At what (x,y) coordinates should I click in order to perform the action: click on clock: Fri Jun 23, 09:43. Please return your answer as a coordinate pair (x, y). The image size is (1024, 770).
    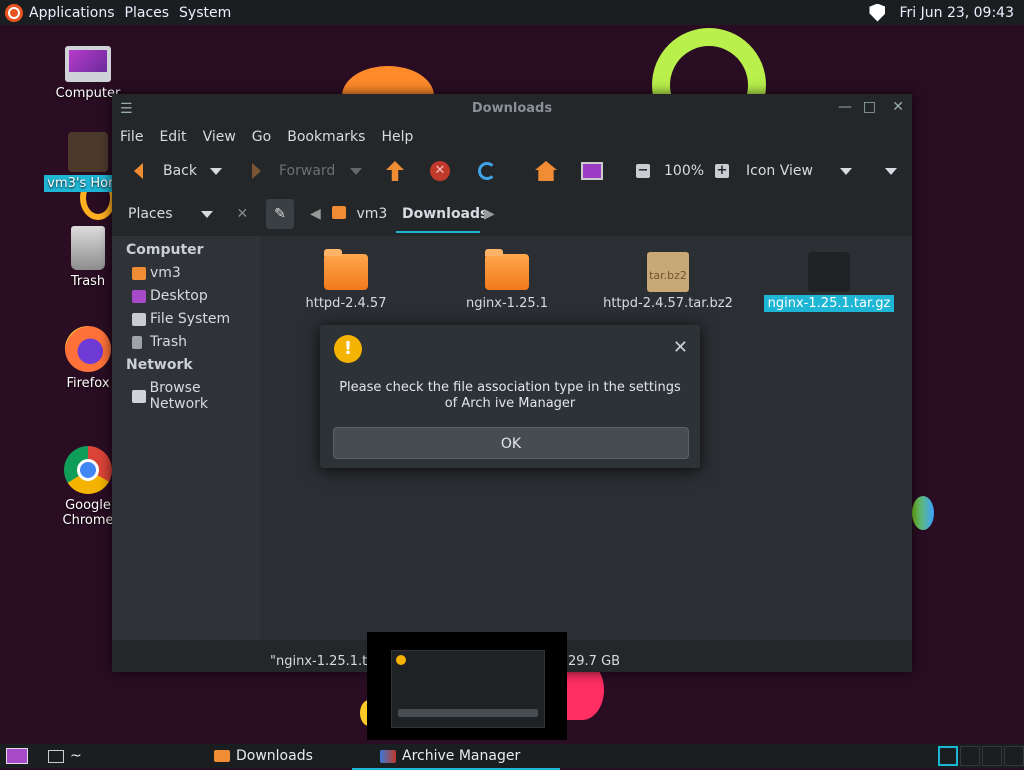
    Looking at the image, I should click on (956, 13).